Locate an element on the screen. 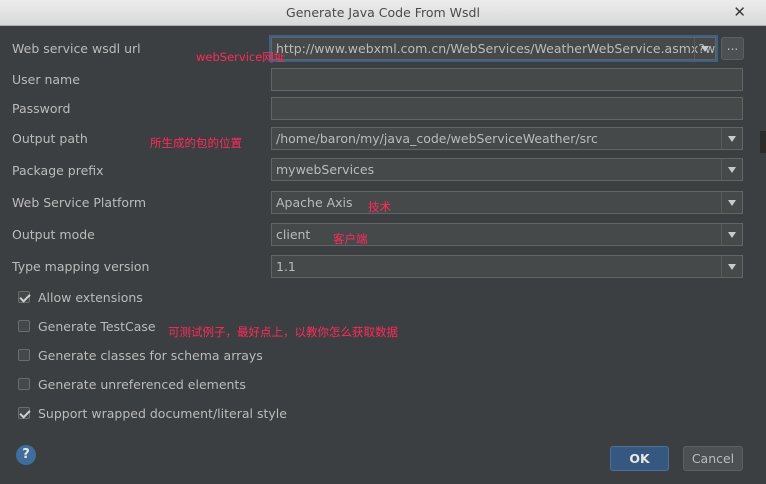 The height and width of the screenshot is (484, 766). password-label: Password is located at coordinates (41, 108).